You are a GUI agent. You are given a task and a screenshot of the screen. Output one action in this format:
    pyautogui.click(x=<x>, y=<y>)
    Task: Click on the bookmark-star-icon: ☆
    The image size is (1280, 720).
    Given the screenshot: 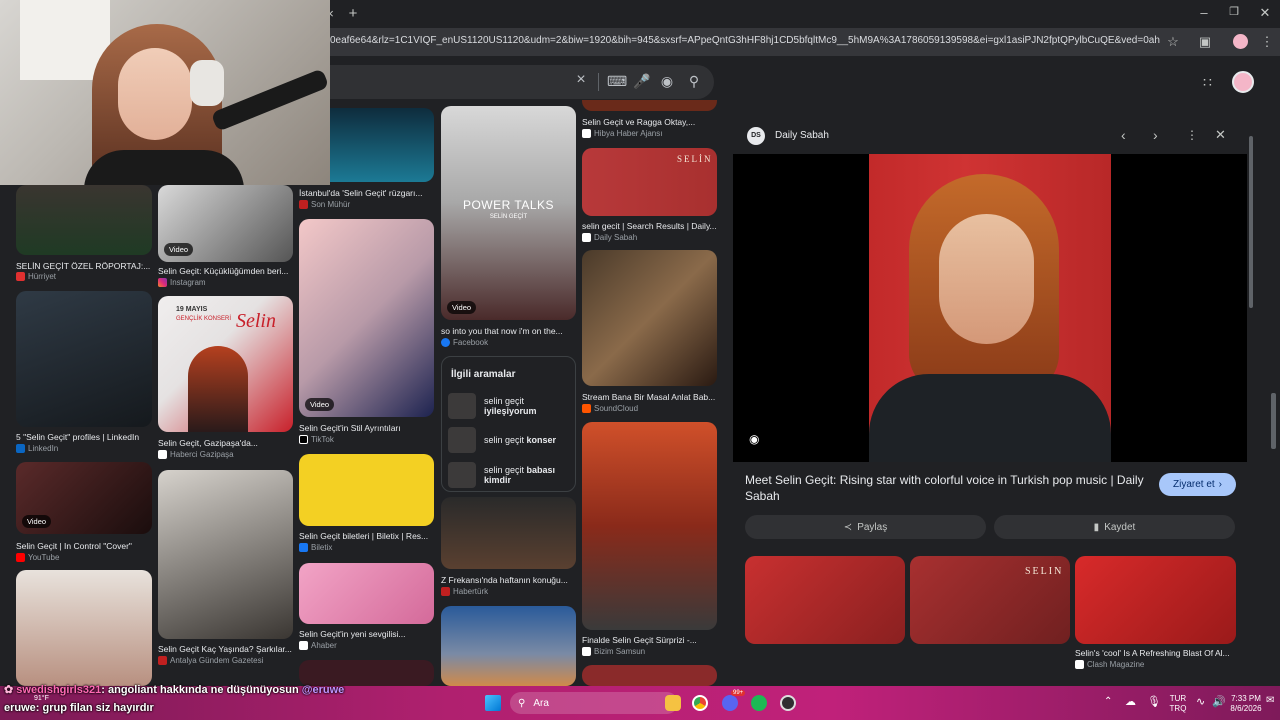 What is the action you would take?
    pyautogui.click(x=1173, y=42)
    